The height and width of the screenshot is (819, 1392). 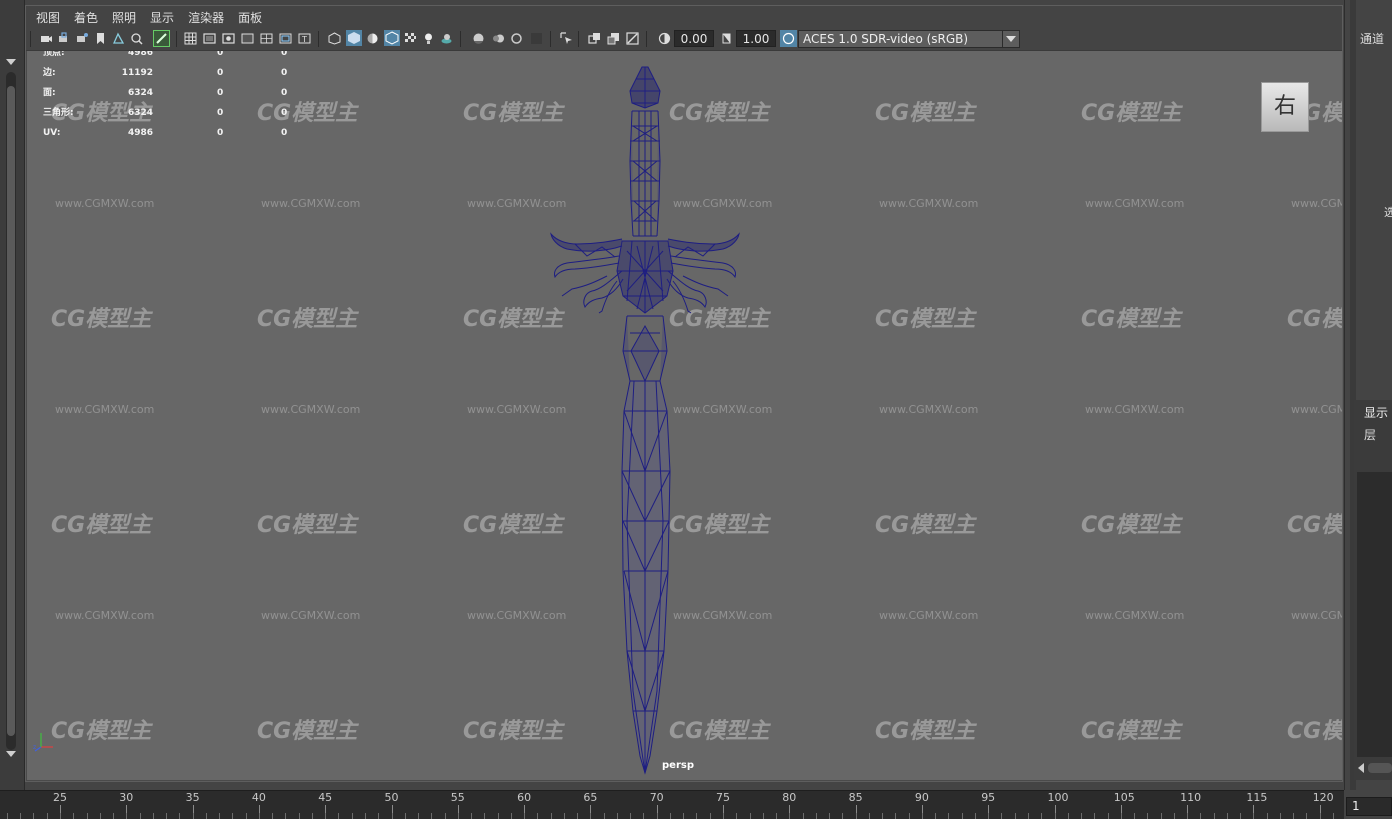 What do you see at coordinates (446, 38) in the screenshot?
I see `shadows-icon` at bounding box center [446, 38].